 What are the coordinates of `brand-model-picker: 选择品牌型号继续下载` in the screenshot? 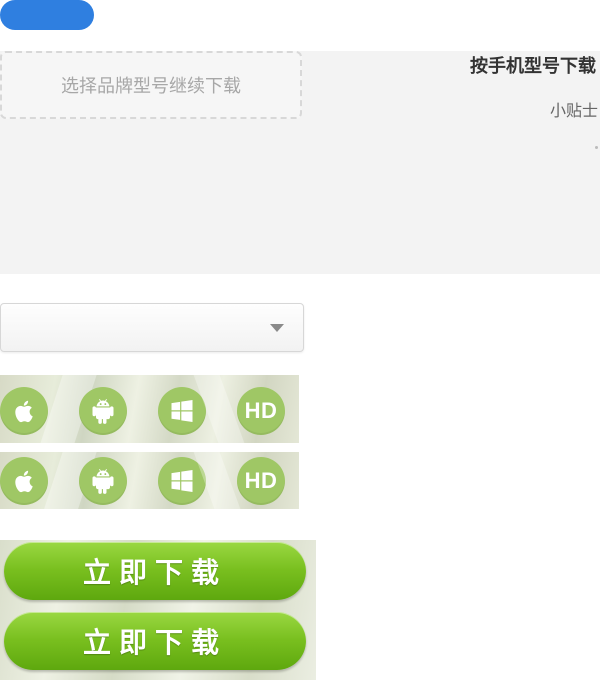 It's located at (151, 85).